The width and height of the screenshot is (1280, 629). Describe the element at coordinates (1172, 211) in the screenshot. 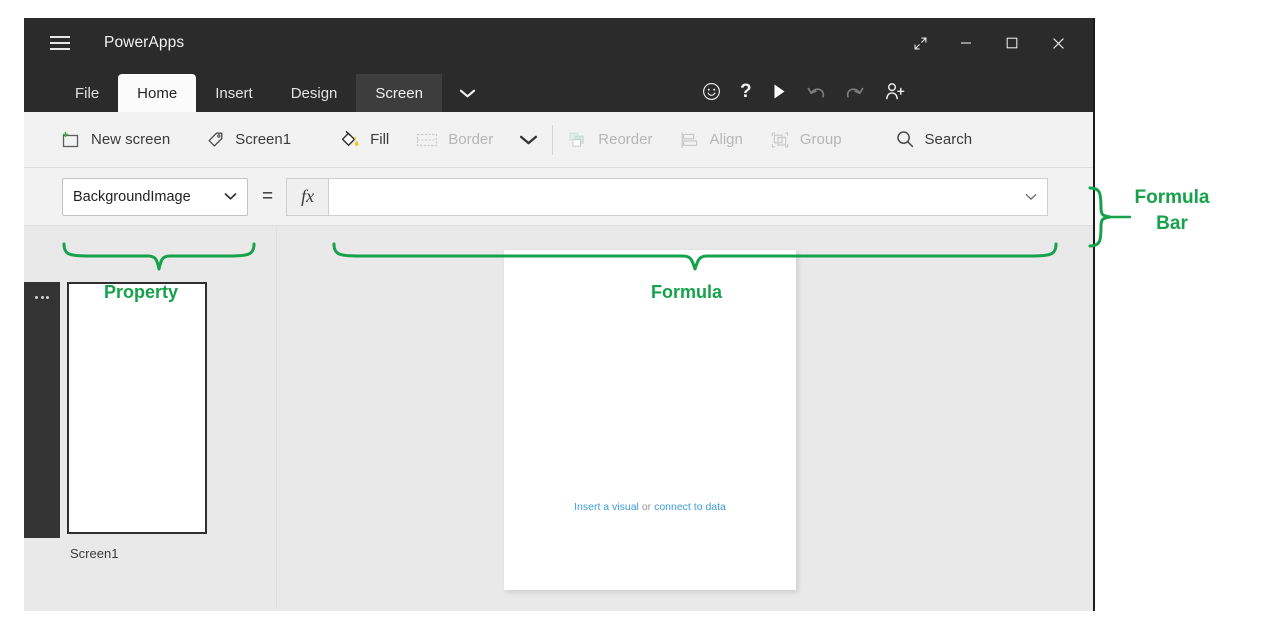

I see `annotation-label-formula-bar: Formula Bar` at that location.